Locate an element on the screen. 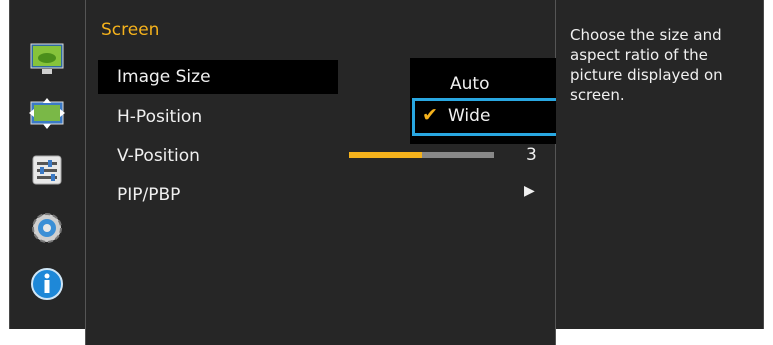  menu-item-v-position: V-Position is located at coordinates (158, 156).